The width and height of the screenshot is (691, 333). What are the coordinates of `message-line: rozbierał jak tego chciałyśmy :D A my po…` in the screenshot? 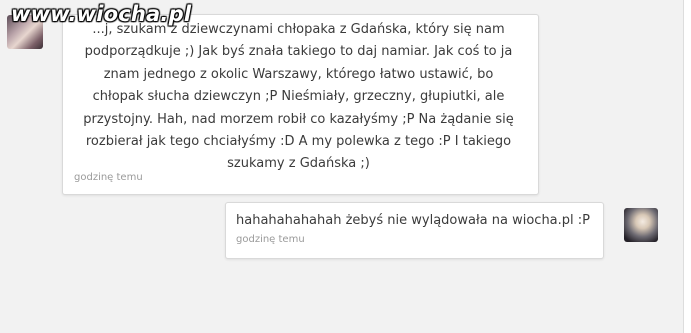 It's located at (298, 142).